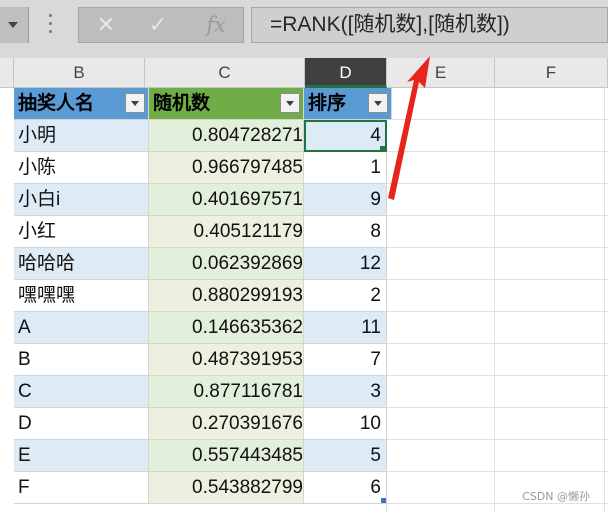  I want to click on table-row: F 0.543882799 6, so click(200, 488).